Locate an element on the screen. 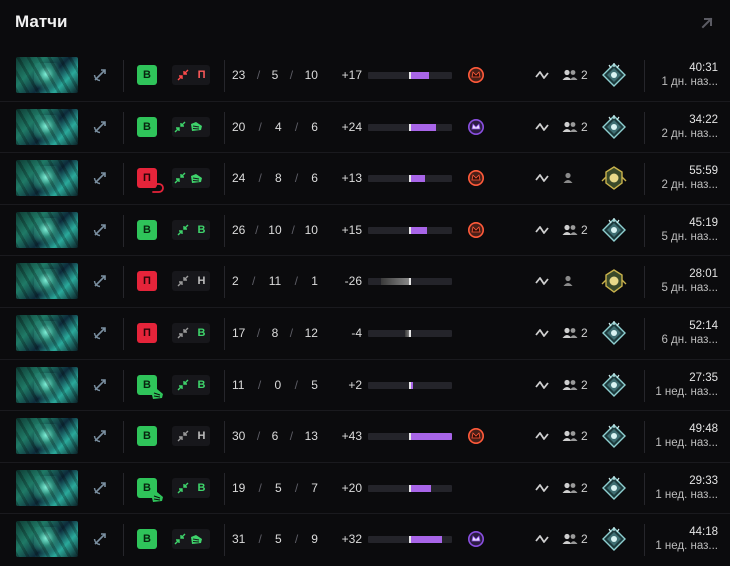 The width and height of the screenshot is (730, 566). assists: 12 is located at coordinates (311, 332).